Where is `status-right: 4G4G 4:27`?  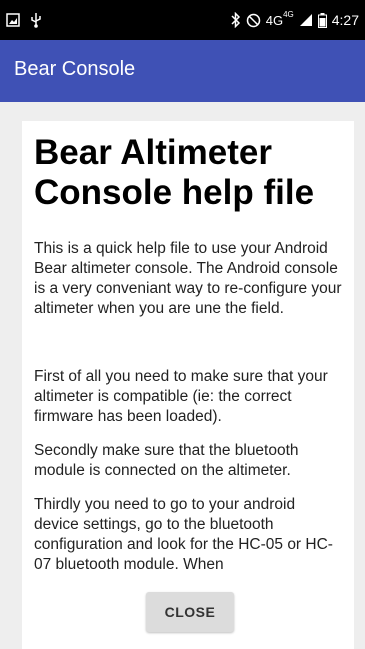 status-right: 4G4G 4:27 is located at coordinates (295, 20).